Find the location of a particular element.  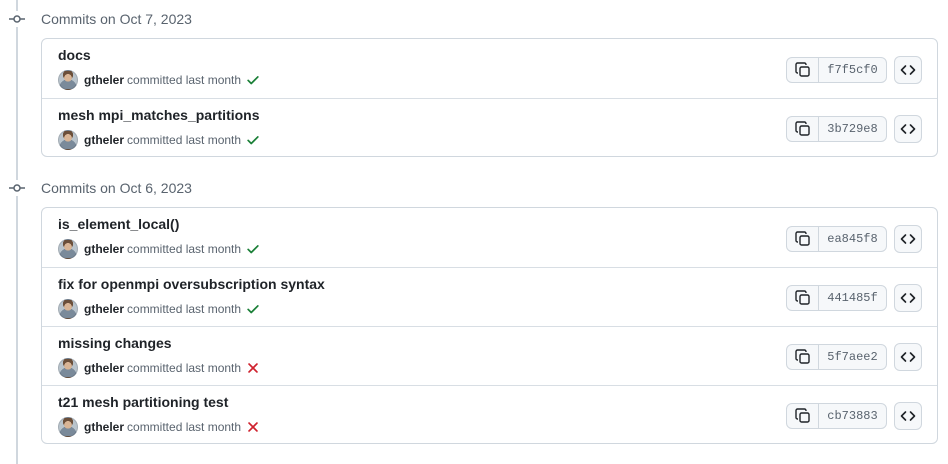

commit-group-title: Commits on Oct 7, 2023 is located at coordinates (116, 19).